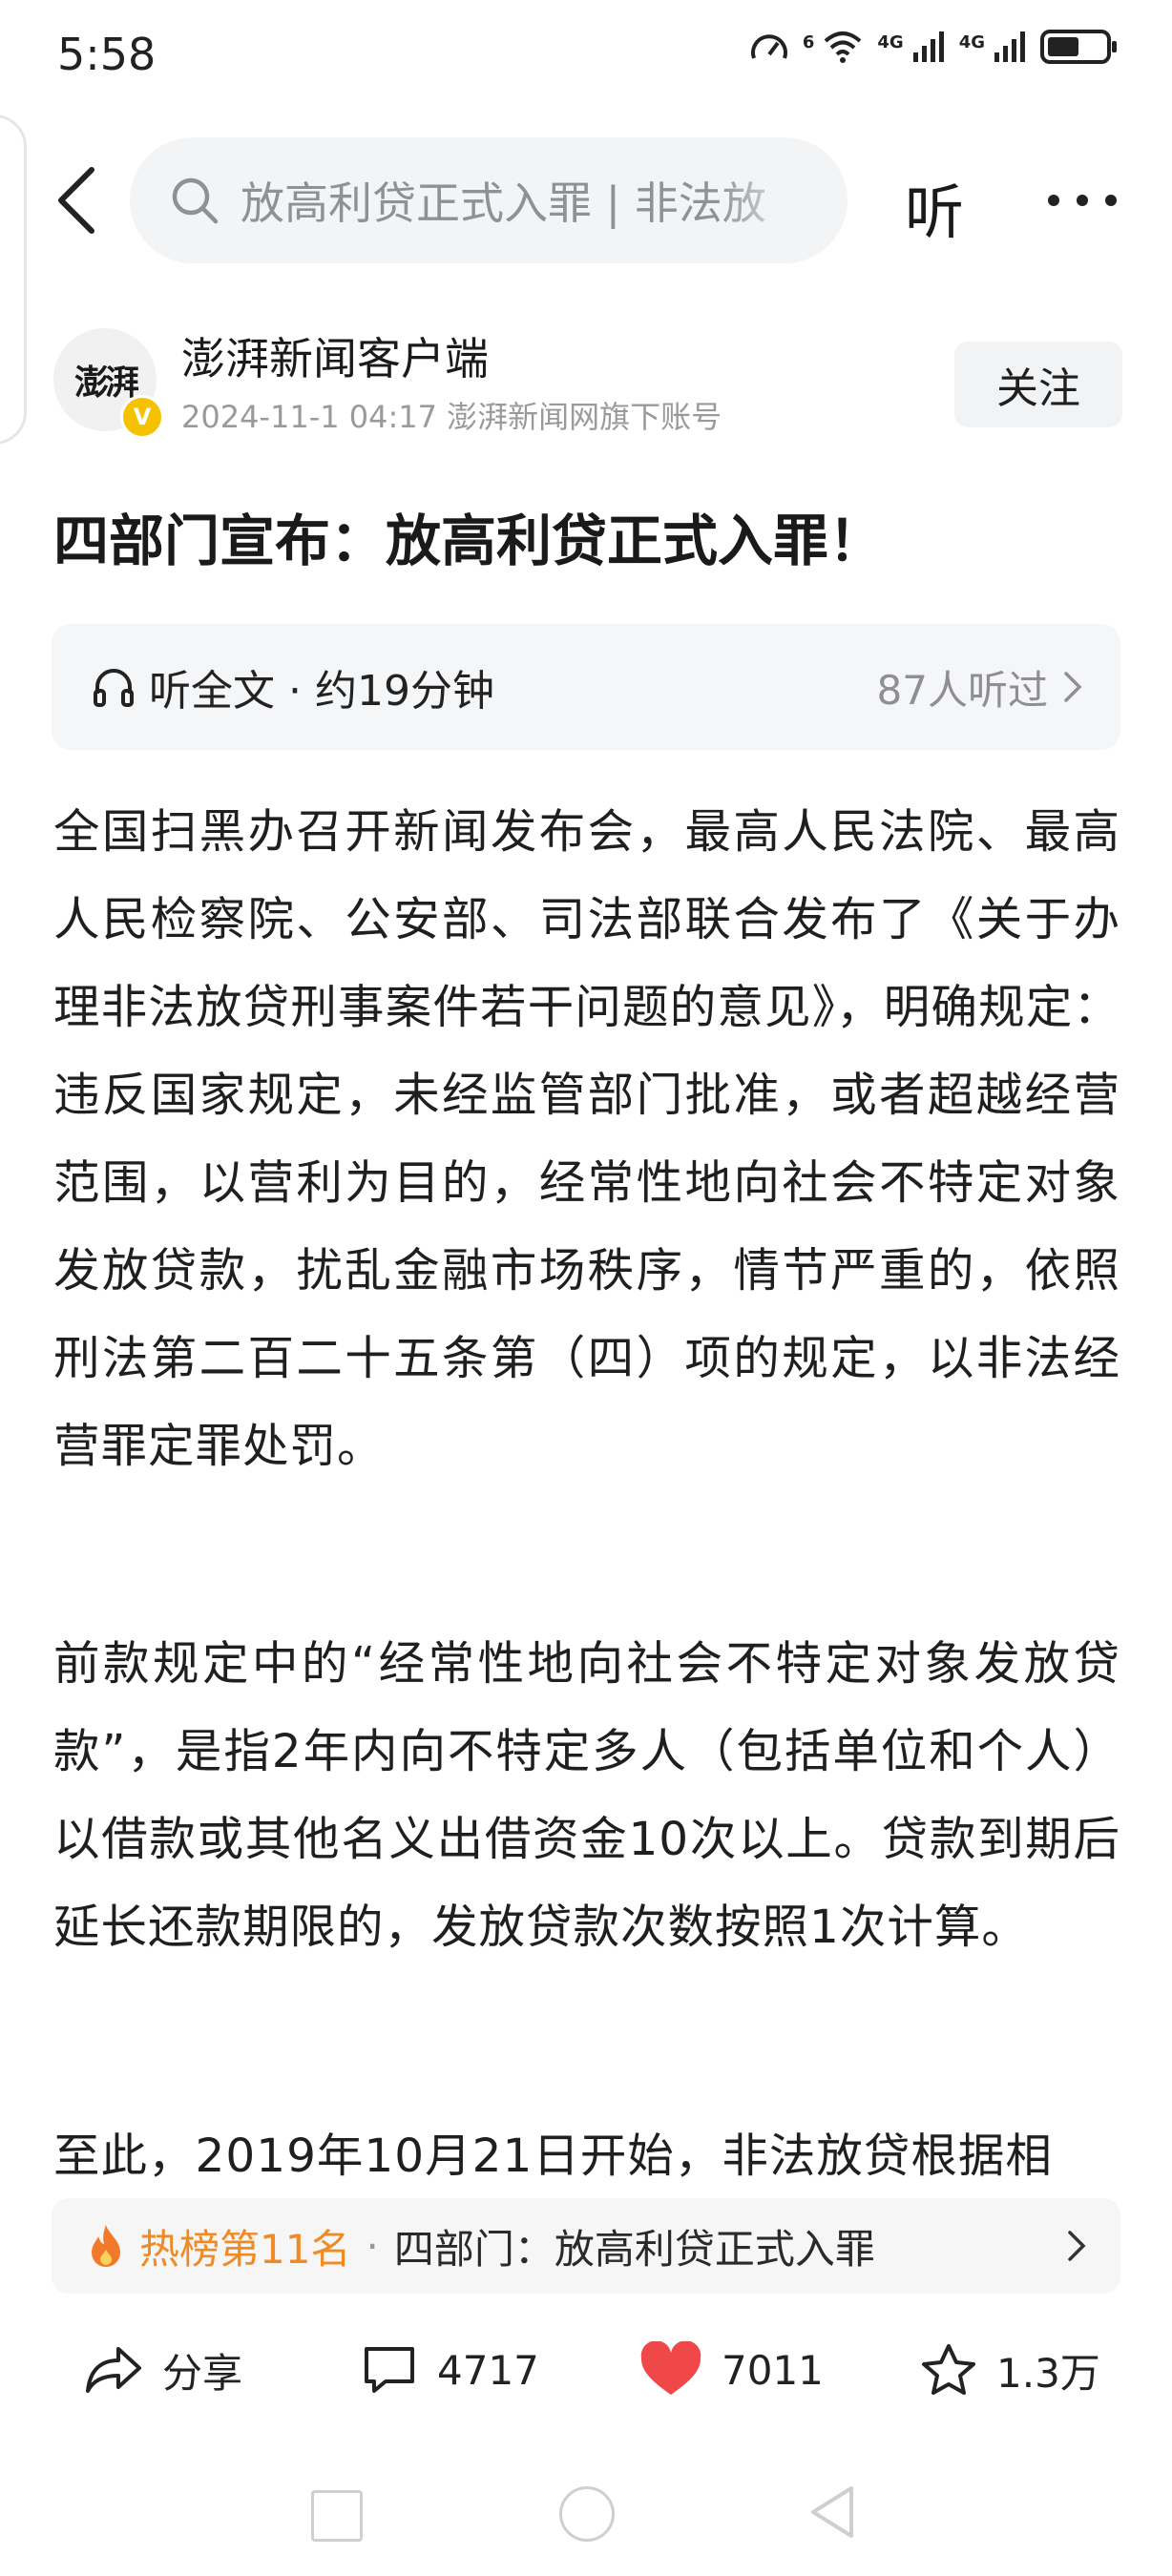 This screenshot has width=1172, height=2576. What do you see at coordinates (773, 2370) in the screenshot?
I see `like-count: 7011` at bounding box center [773, 2370].